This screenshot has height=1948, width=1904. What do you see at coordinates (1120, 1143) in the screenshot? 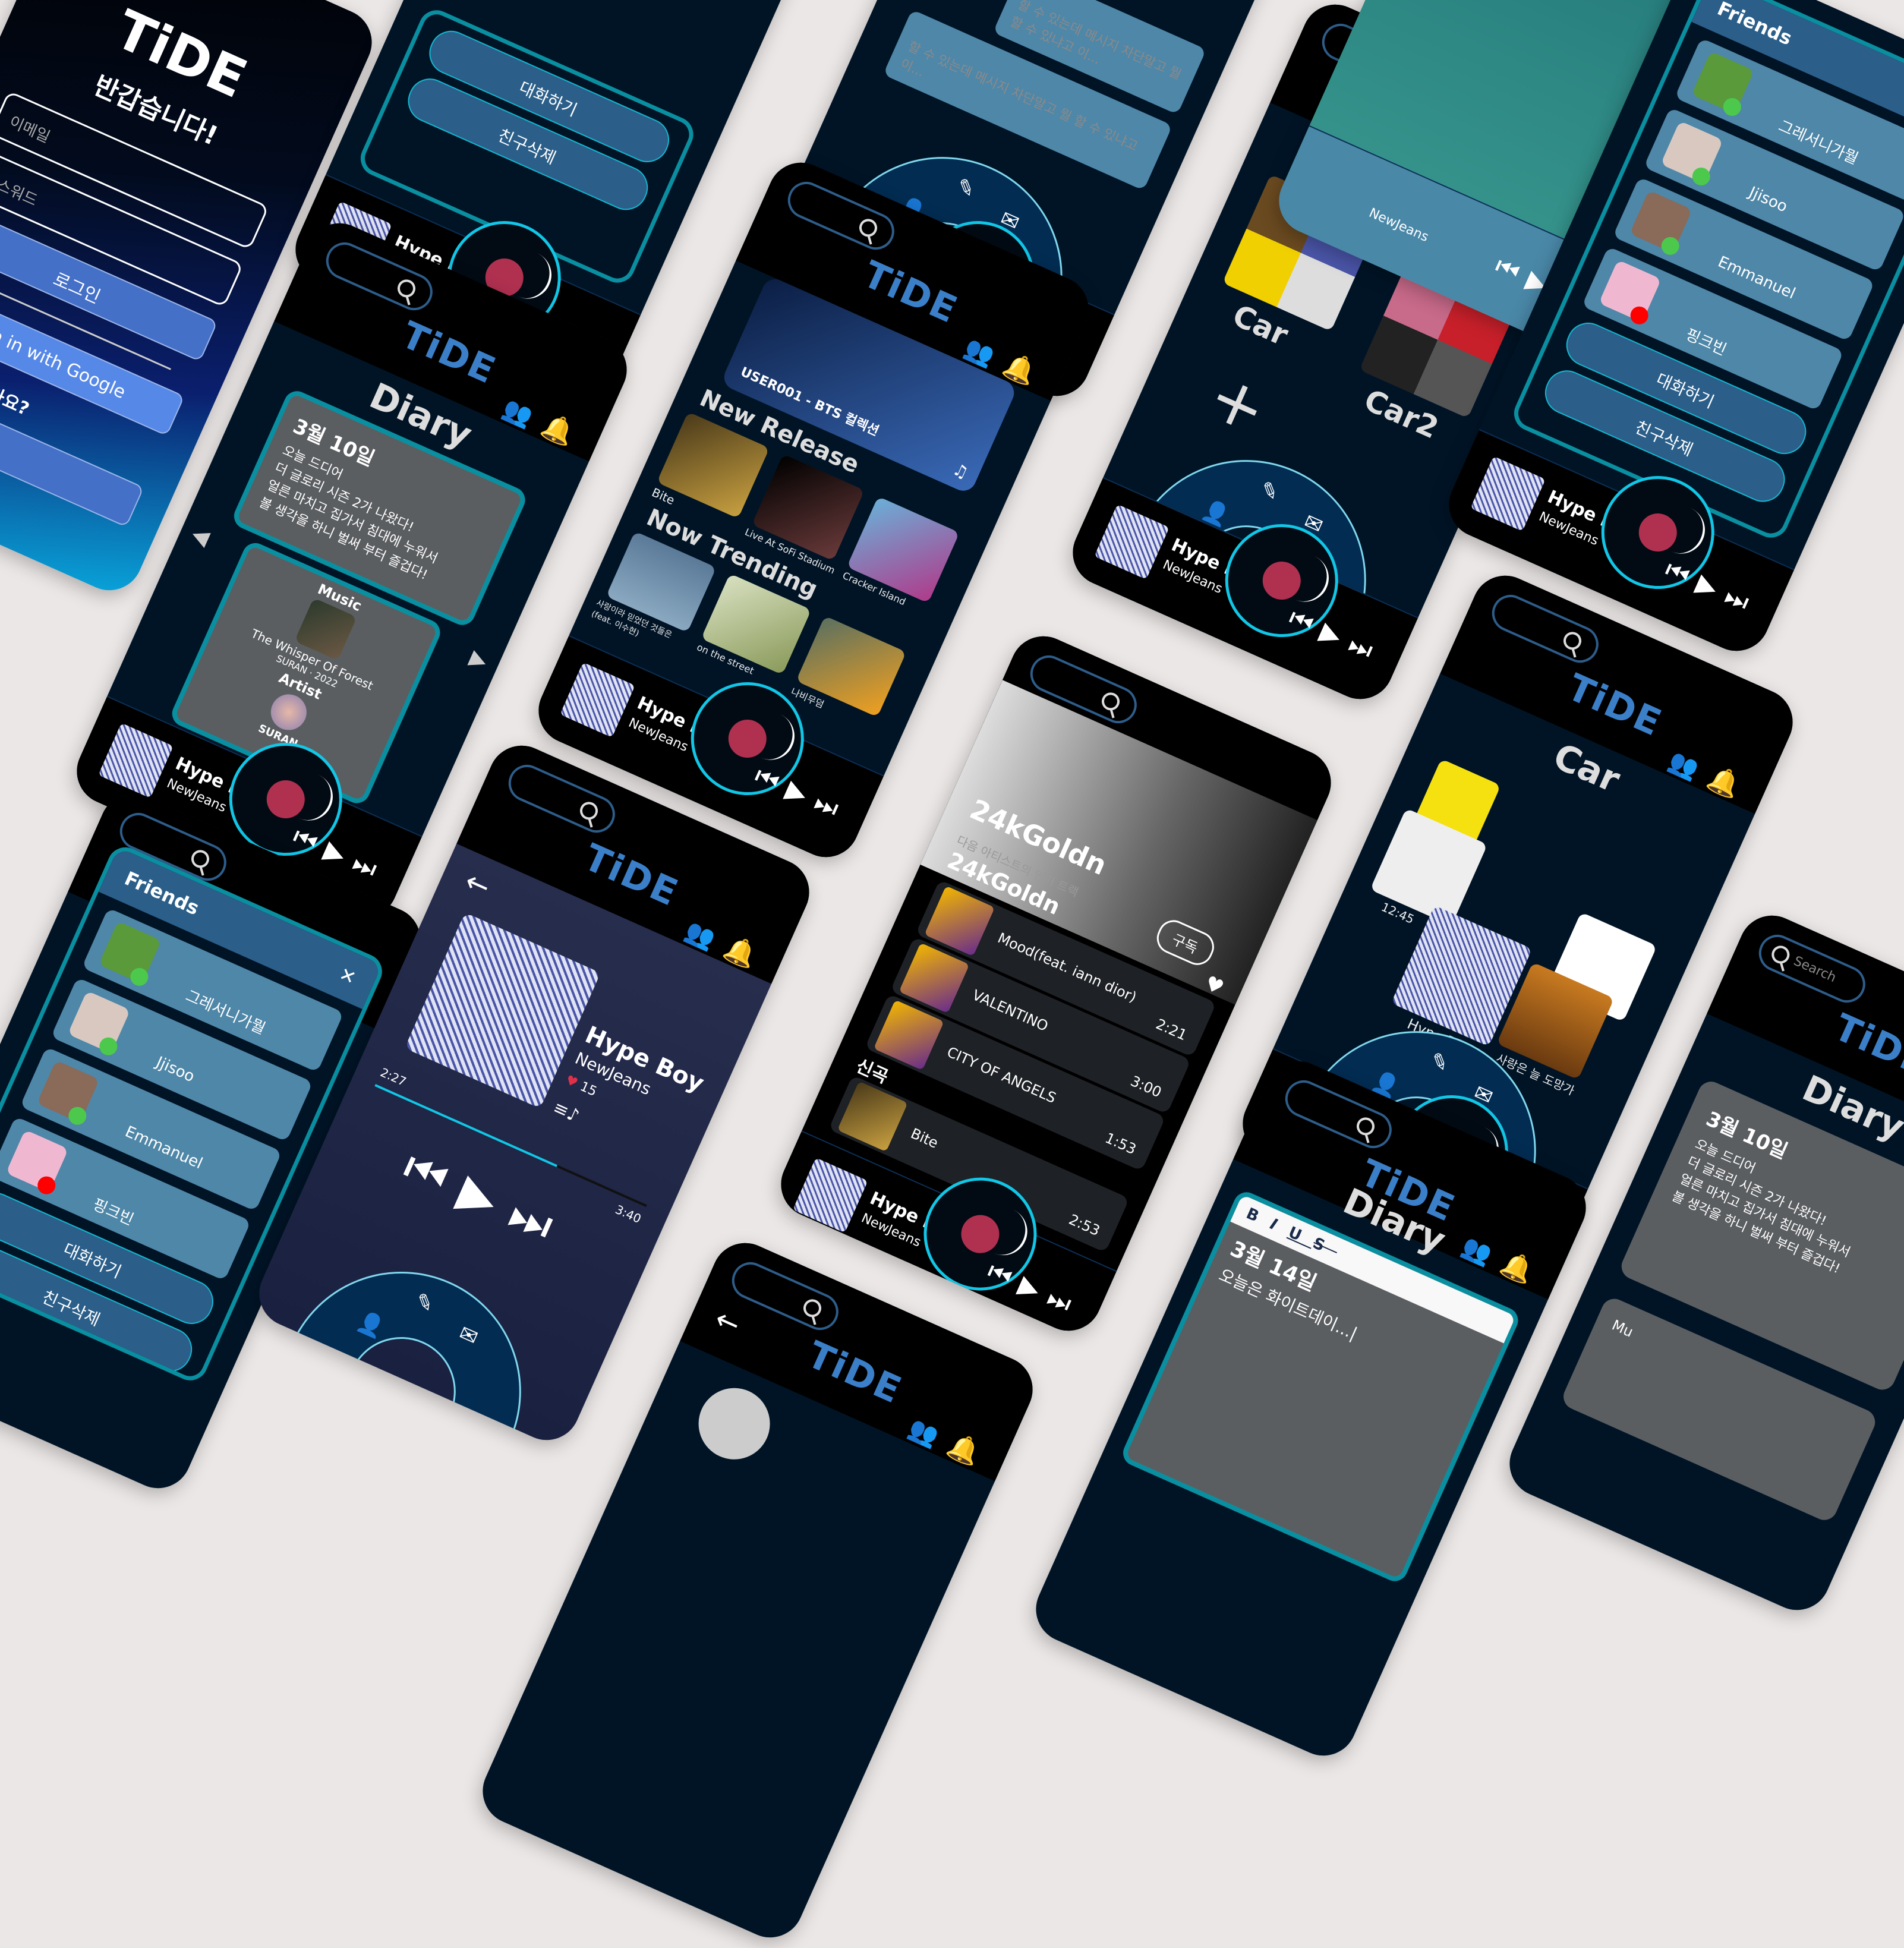
I see `track-duration: 1:53` at bounding box center [1120, 1143].